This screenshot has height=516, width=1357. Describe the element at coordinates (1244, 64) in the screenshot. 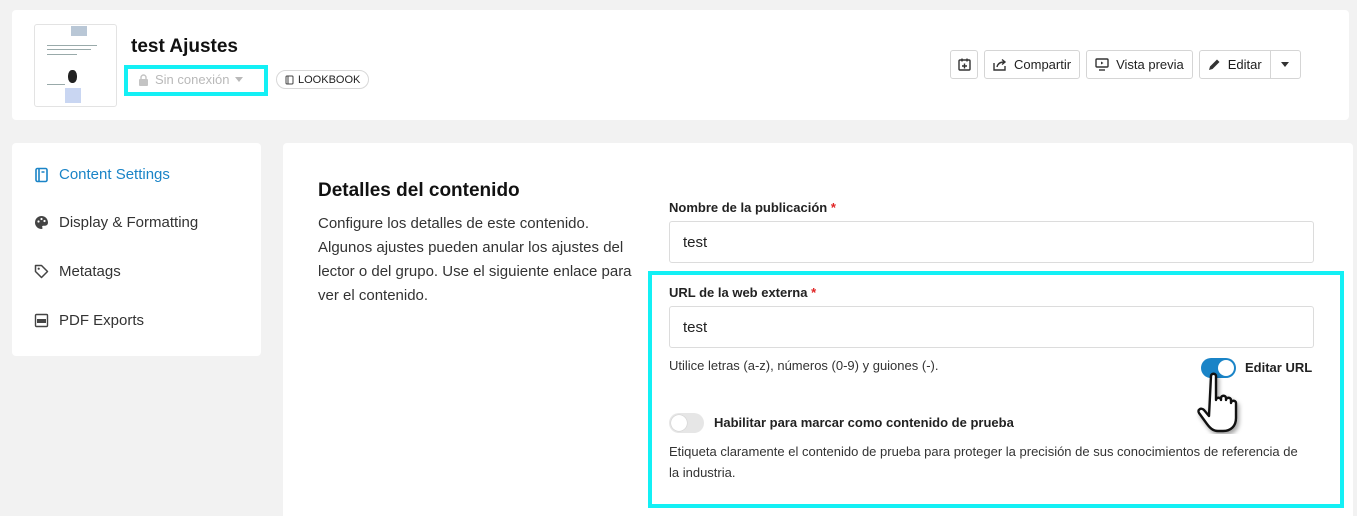

I see `edit-label: Editar` at that location.